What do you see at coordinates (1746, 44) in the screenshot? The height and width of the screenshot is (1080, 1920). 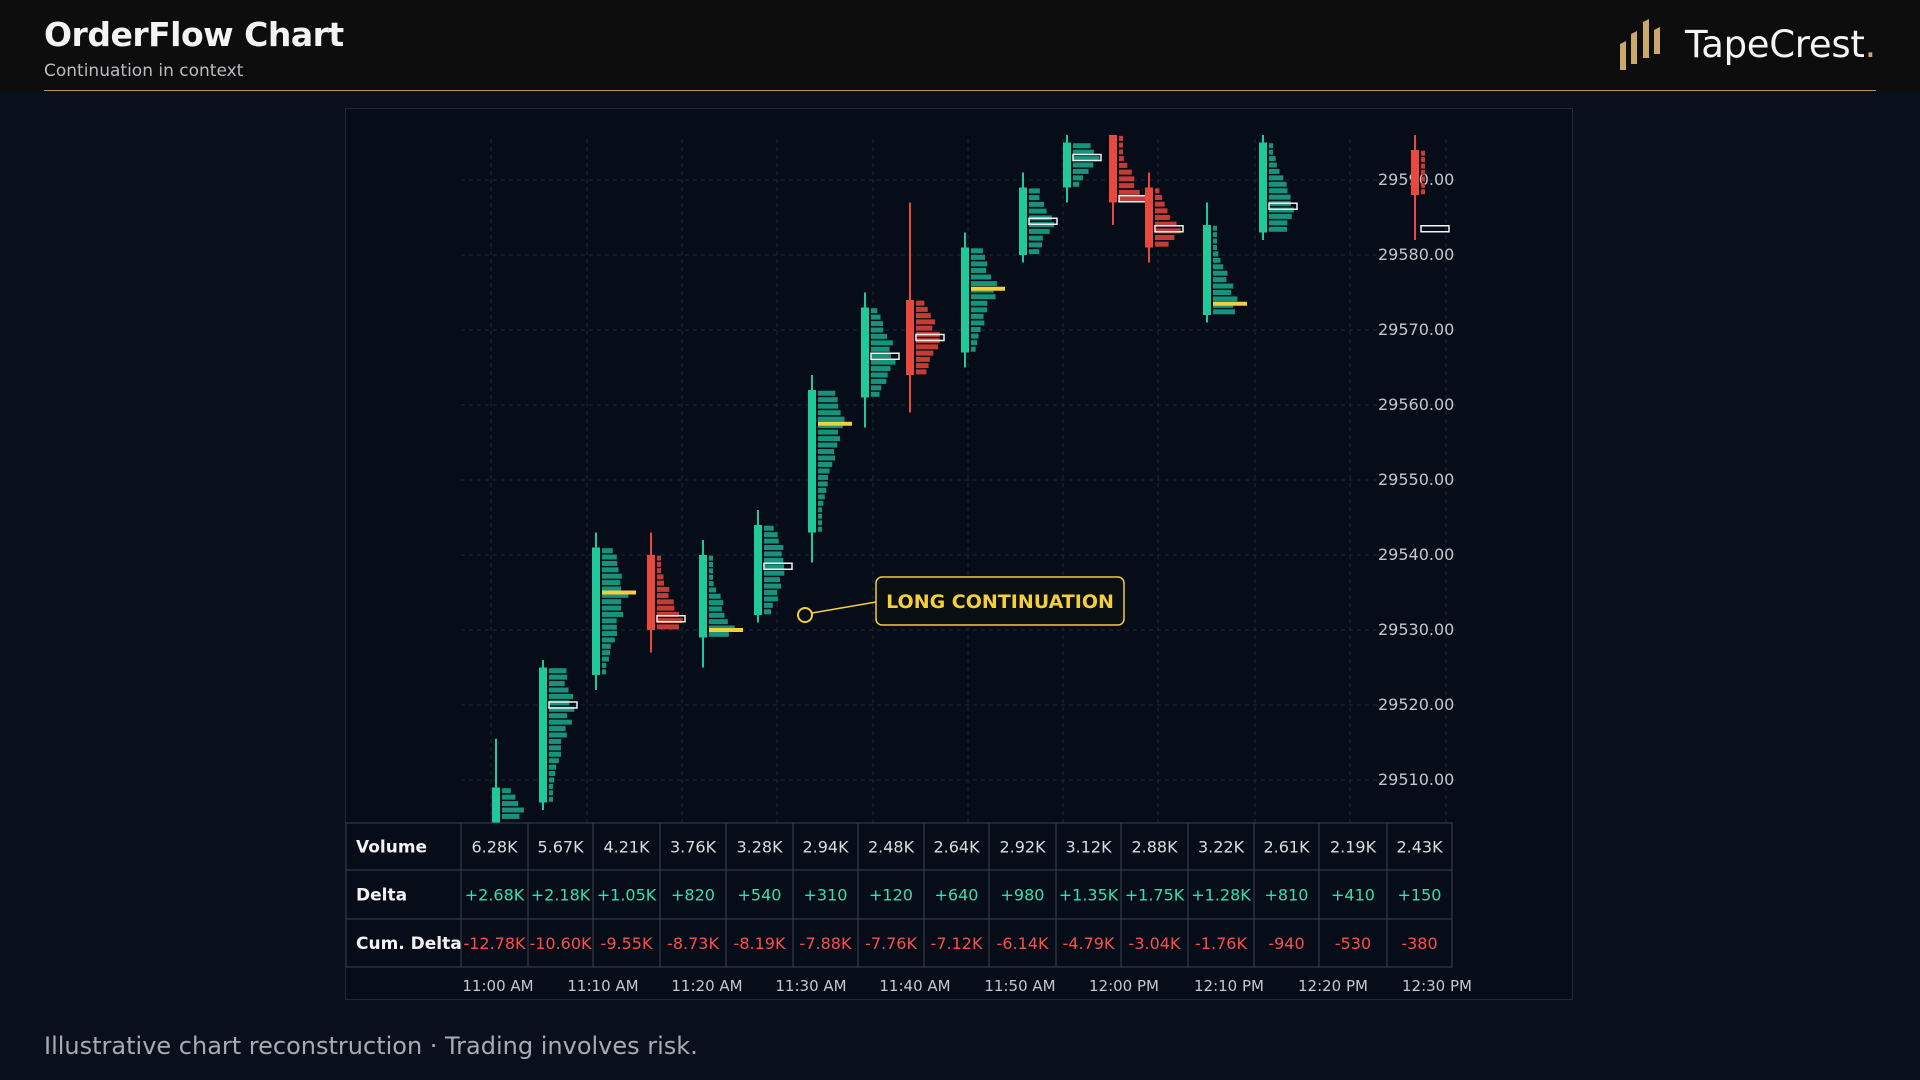 I see `brand-logo: TapeCrest.` at bounding box center [1746, 44].